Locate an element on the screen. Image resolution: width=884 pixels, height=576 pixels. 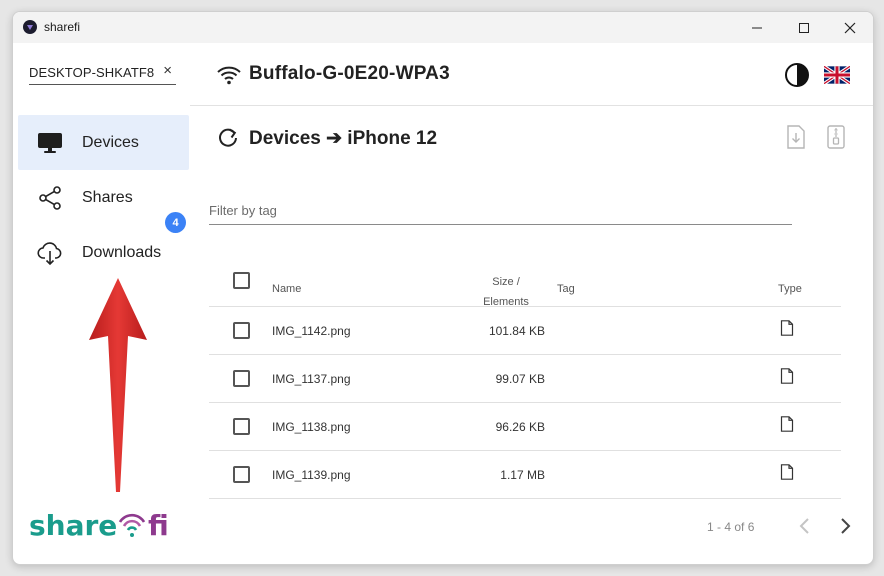
table-row: IMG_1142.png 101.84 KB is located at coordinates (525, 331).